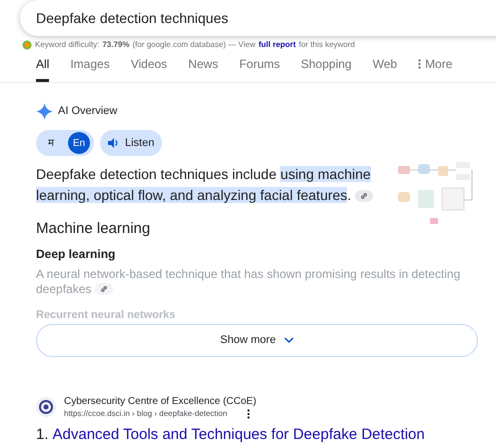 The width and height of the screenshot is (496, 448). Describe the element at coordinates (149, 66) in the screenshot. I see `search-tab: Videos` at that location.